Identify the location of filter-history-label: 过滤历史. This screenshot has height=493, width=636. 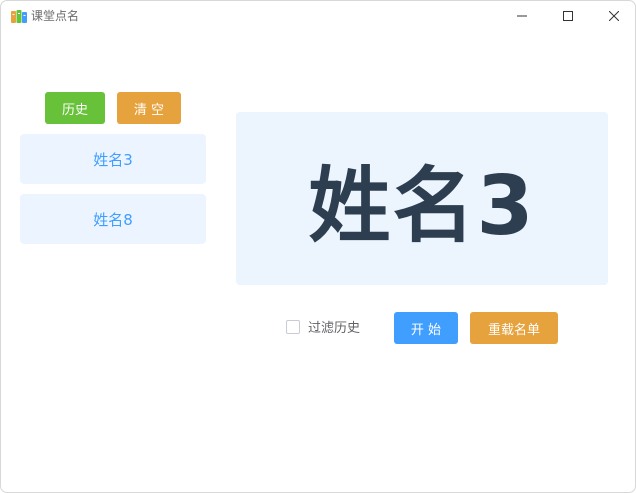
(334, 328).